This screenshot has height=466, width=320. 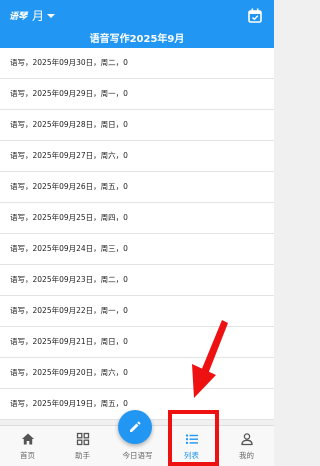 I want to click on list-item: 语写，2025年09月22日，周一，0, so click(x=137, y=311).